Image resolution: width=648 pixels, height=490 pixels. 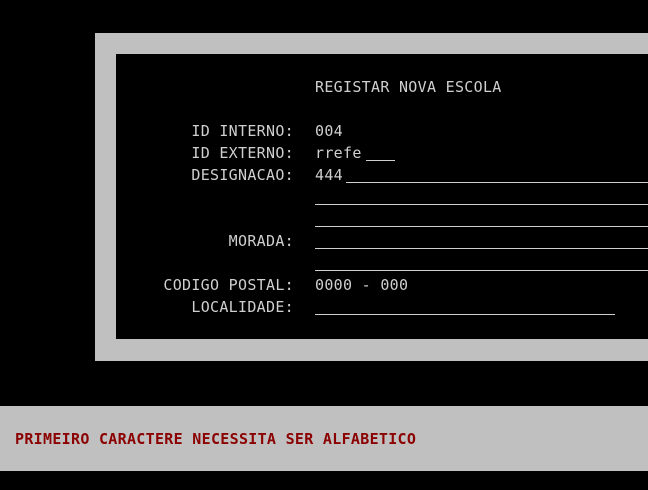 What do you see at coordinates (242, 131) in the screenshot?
I see `id-interno-label: ID INTERNO:` at bounding box center [242, 131].